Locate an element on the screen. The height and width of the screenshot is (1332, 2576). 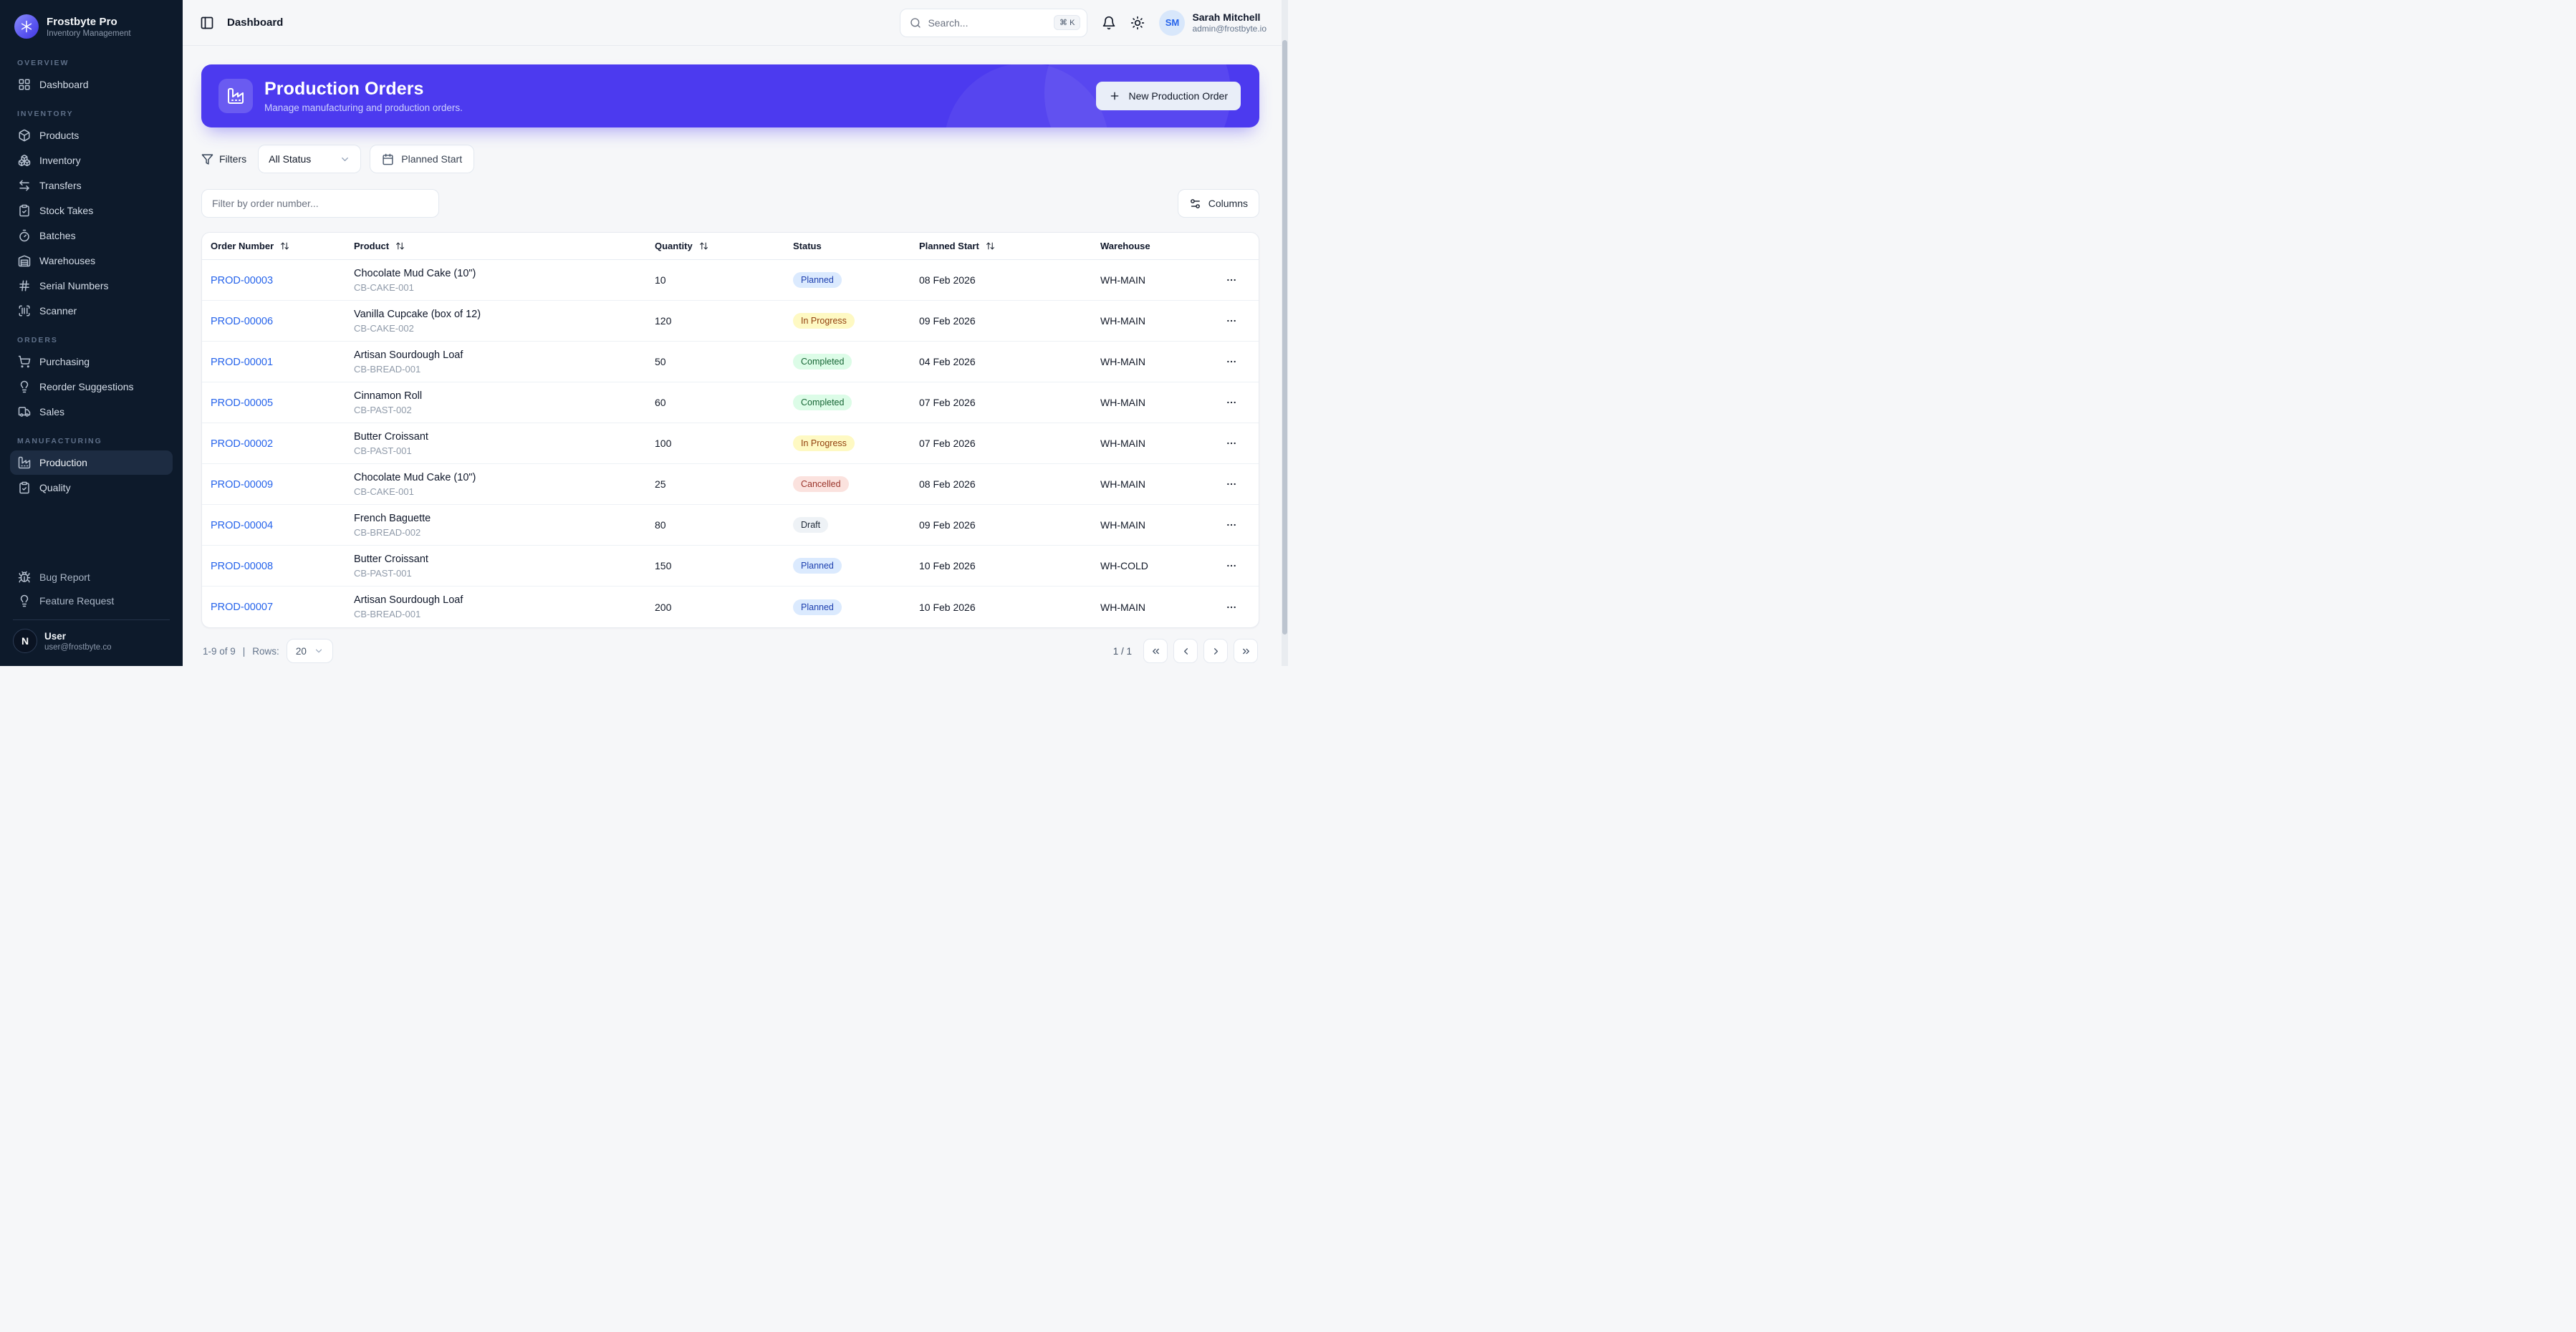
order-number-filter-input is located at coordinates (320, 203).